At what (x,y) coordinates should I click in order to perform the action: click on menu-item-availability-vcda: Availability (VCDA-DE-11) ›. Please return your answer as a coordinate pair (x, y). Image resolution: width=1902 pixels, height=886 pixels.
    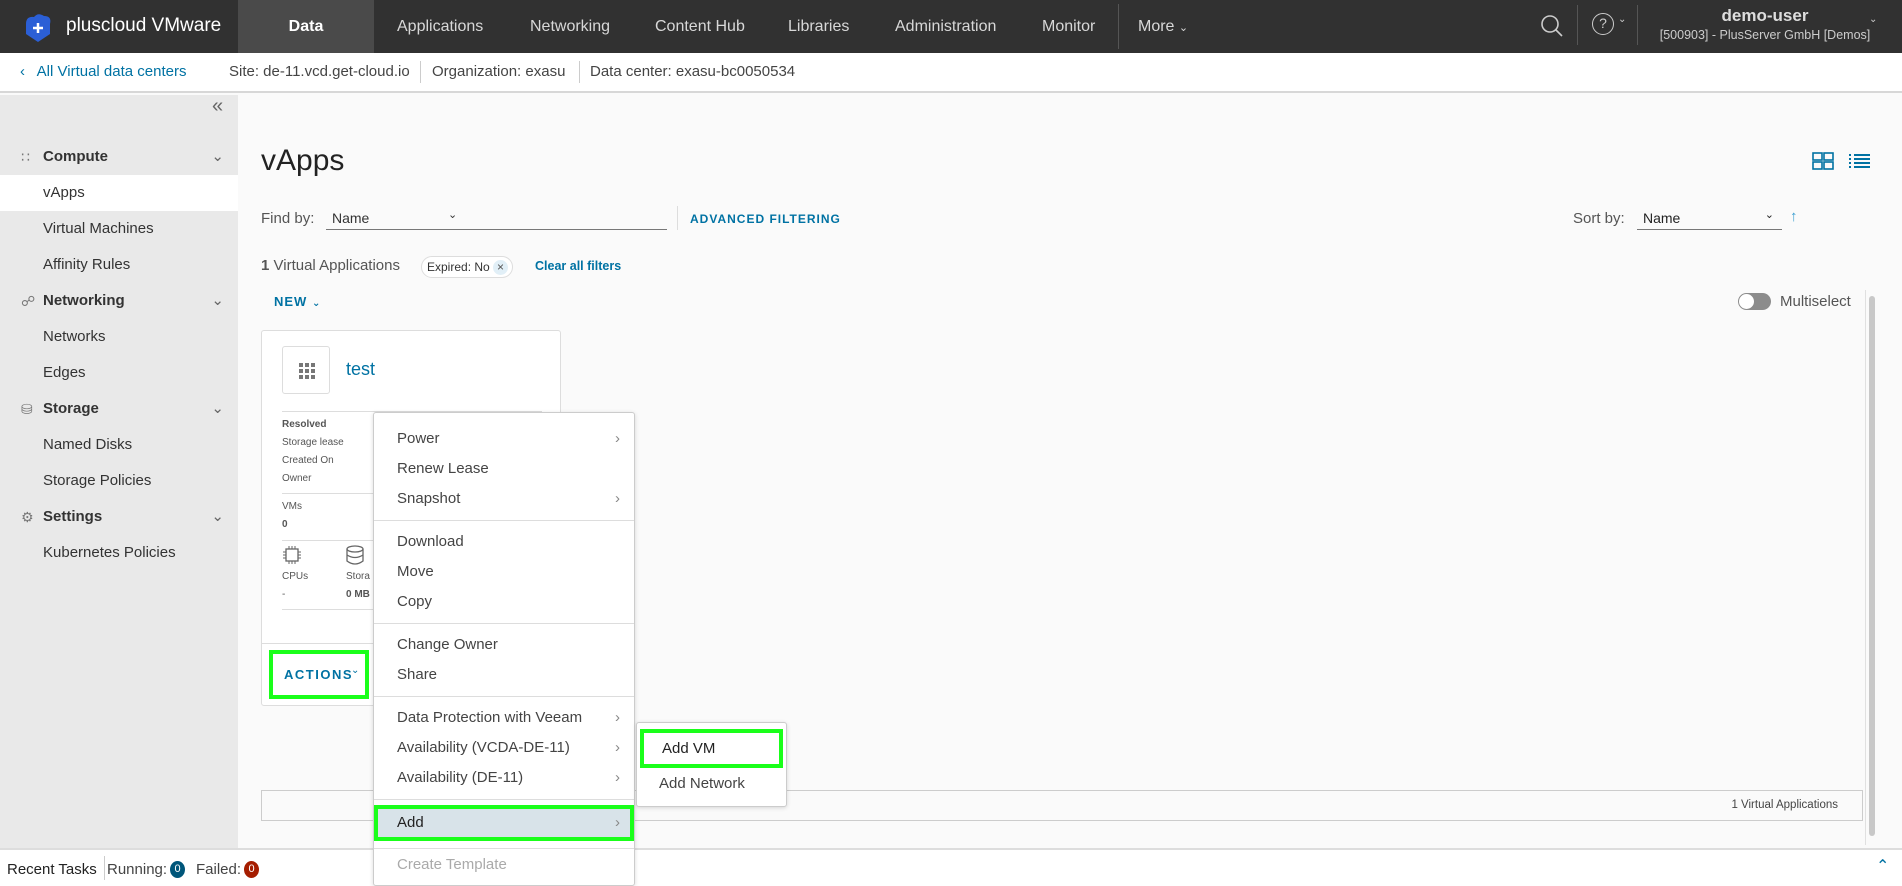
    Looking at the image, I should click on (504, 748).